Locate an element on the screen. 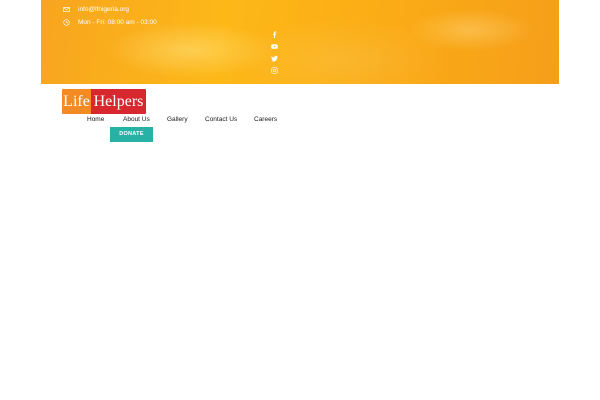 The width and height of the screenshot is (600, 400). email-text: info@lfnigeria.org is located at coordinates (103, 9).